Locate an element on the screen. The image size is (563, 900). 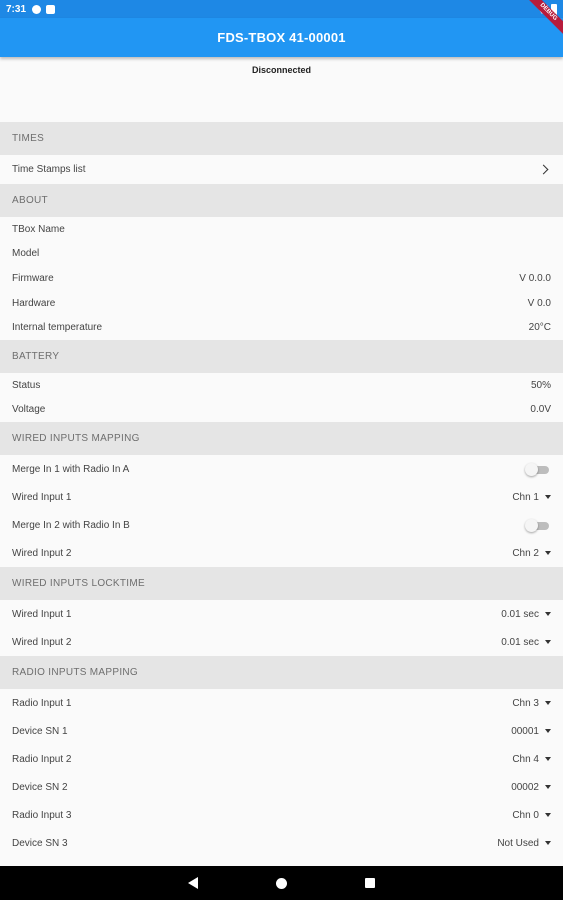
merge-in-2-row: Merge In 2 with Radio In B is located at coordinates (281, 525).